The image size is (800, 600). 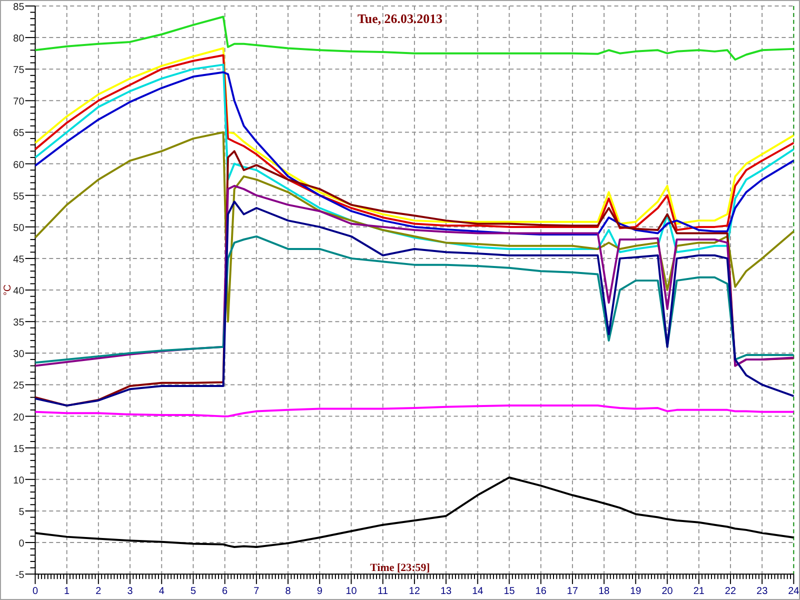 What do you see at coordinates (225, 592) in the screenshot?
I see `axis-tick-label: 6` at bounding box center [225, 592].